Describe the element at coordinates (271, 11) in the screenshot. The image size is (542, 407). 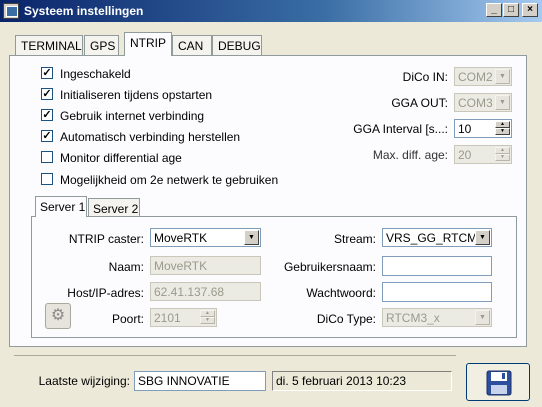
I see `title-bar: Systeem instellingen _ □ ×` at that location.